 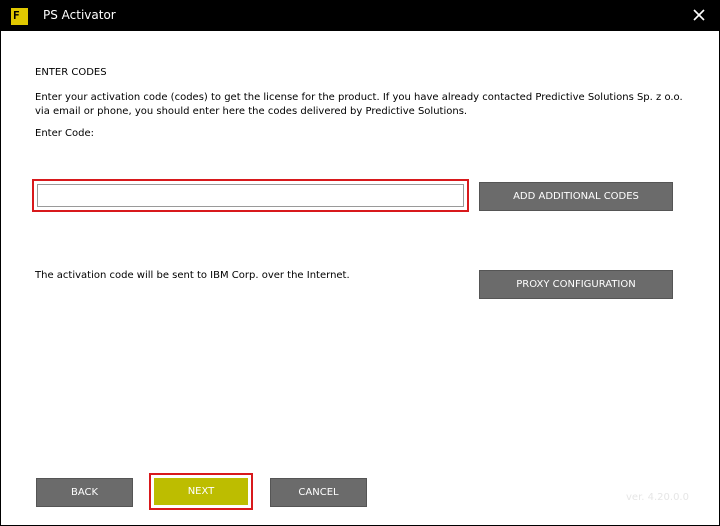 I want to click on next-button: NEXT, so click(x=201, y=491).